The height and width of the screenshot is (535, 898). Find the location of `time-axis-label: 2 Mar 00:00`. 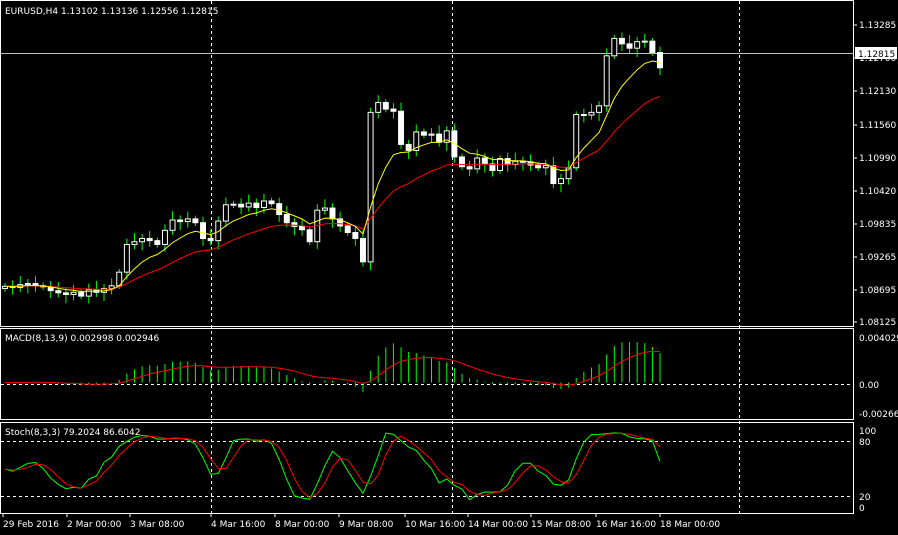

time-axis-label: 2 Mar 00:00 is located at coordinates (94, 525).